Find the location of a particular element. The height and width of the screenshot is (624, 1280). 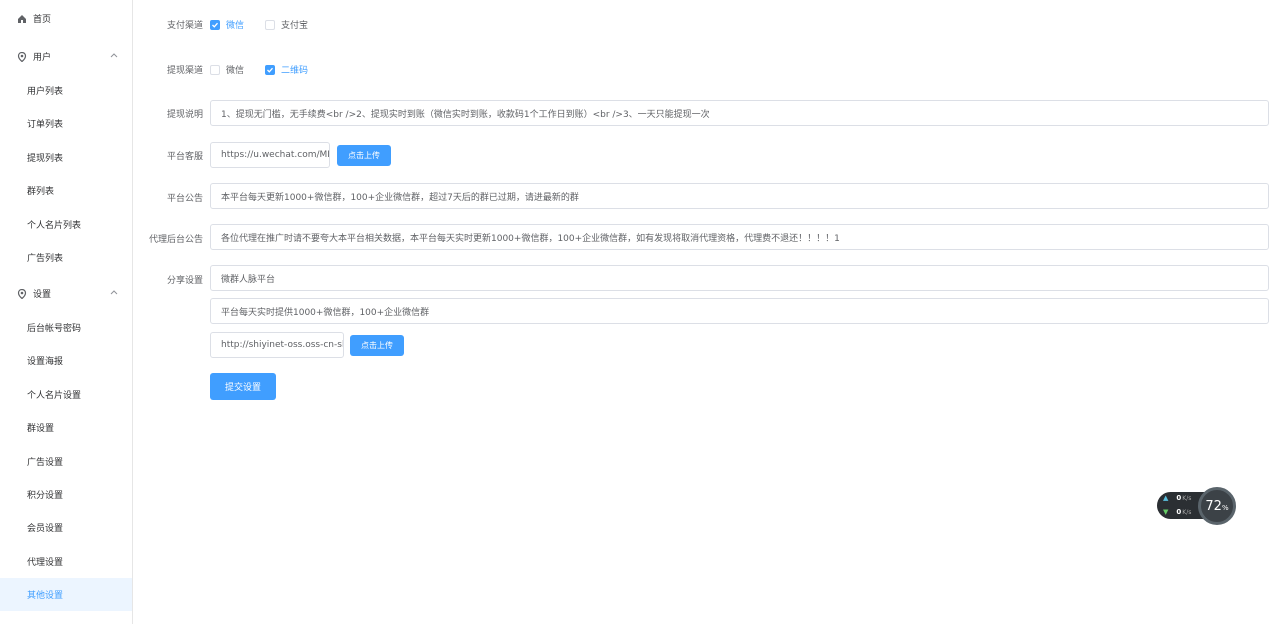

withdraw-wechat-checkbox: 微信 is located at coordinates (227, 69).